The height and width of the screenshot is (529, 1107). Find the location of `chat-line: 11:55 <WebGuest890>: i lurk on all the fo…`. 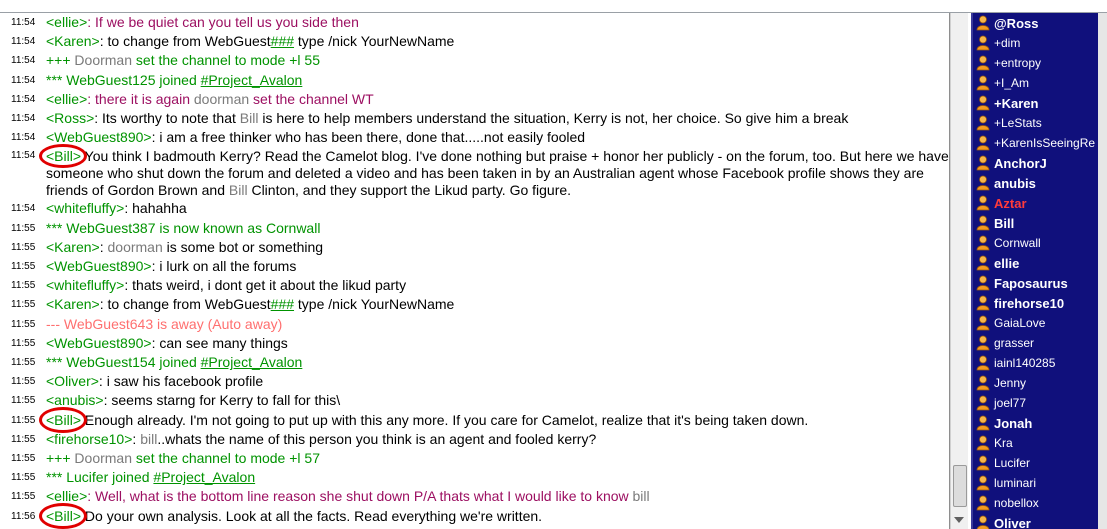

chat-line: 11:55 <WebGuest890>: i lurk on all the fo… is located at coordinates (474, 266).